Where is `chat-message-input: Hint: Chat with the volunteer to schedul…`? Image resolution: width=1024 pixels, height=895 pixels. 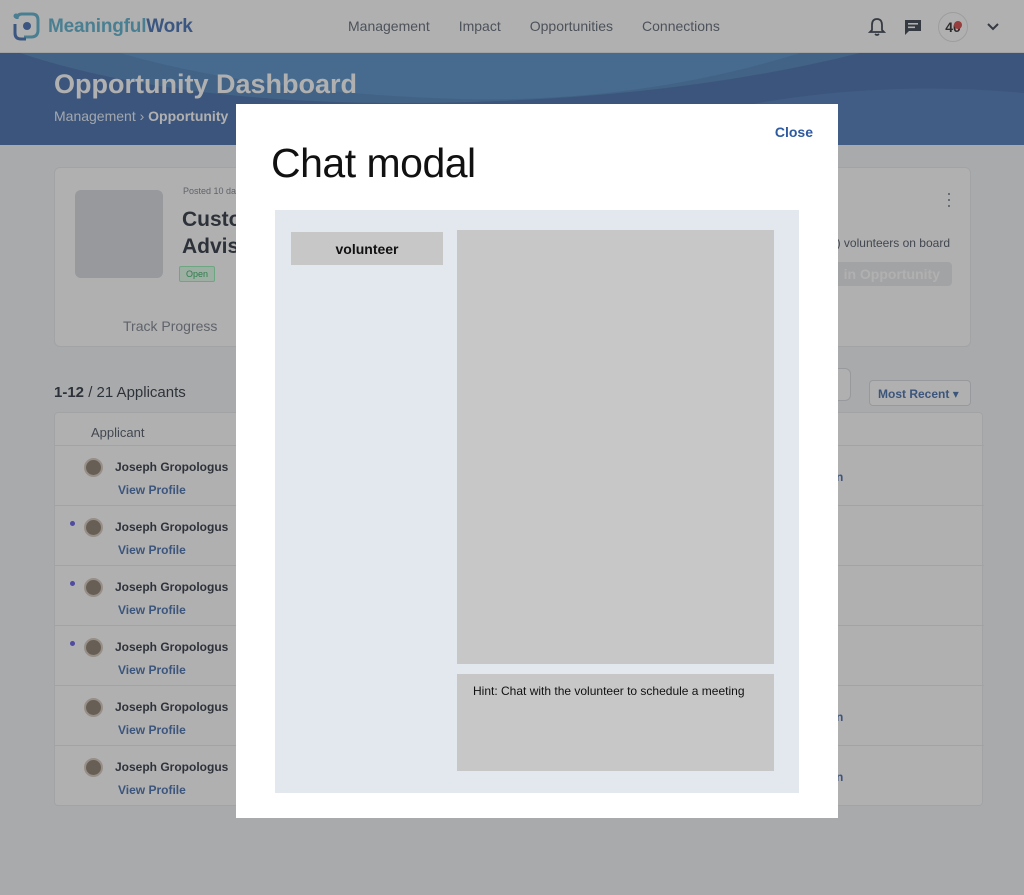 chat-message-input: Hint: Chat with the volunteer to schedul… is located at coordinates (615, 722).